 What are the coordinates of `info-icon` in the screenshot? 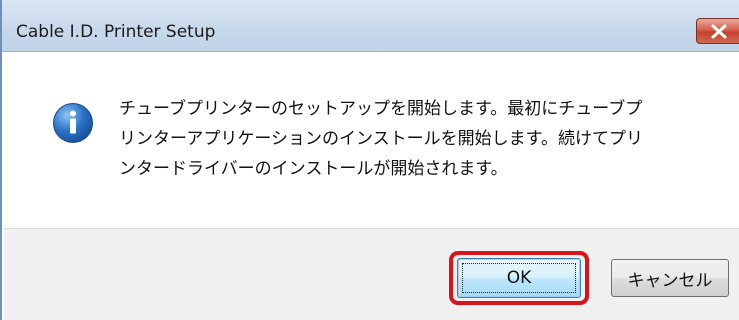 It's located at (73, 123).